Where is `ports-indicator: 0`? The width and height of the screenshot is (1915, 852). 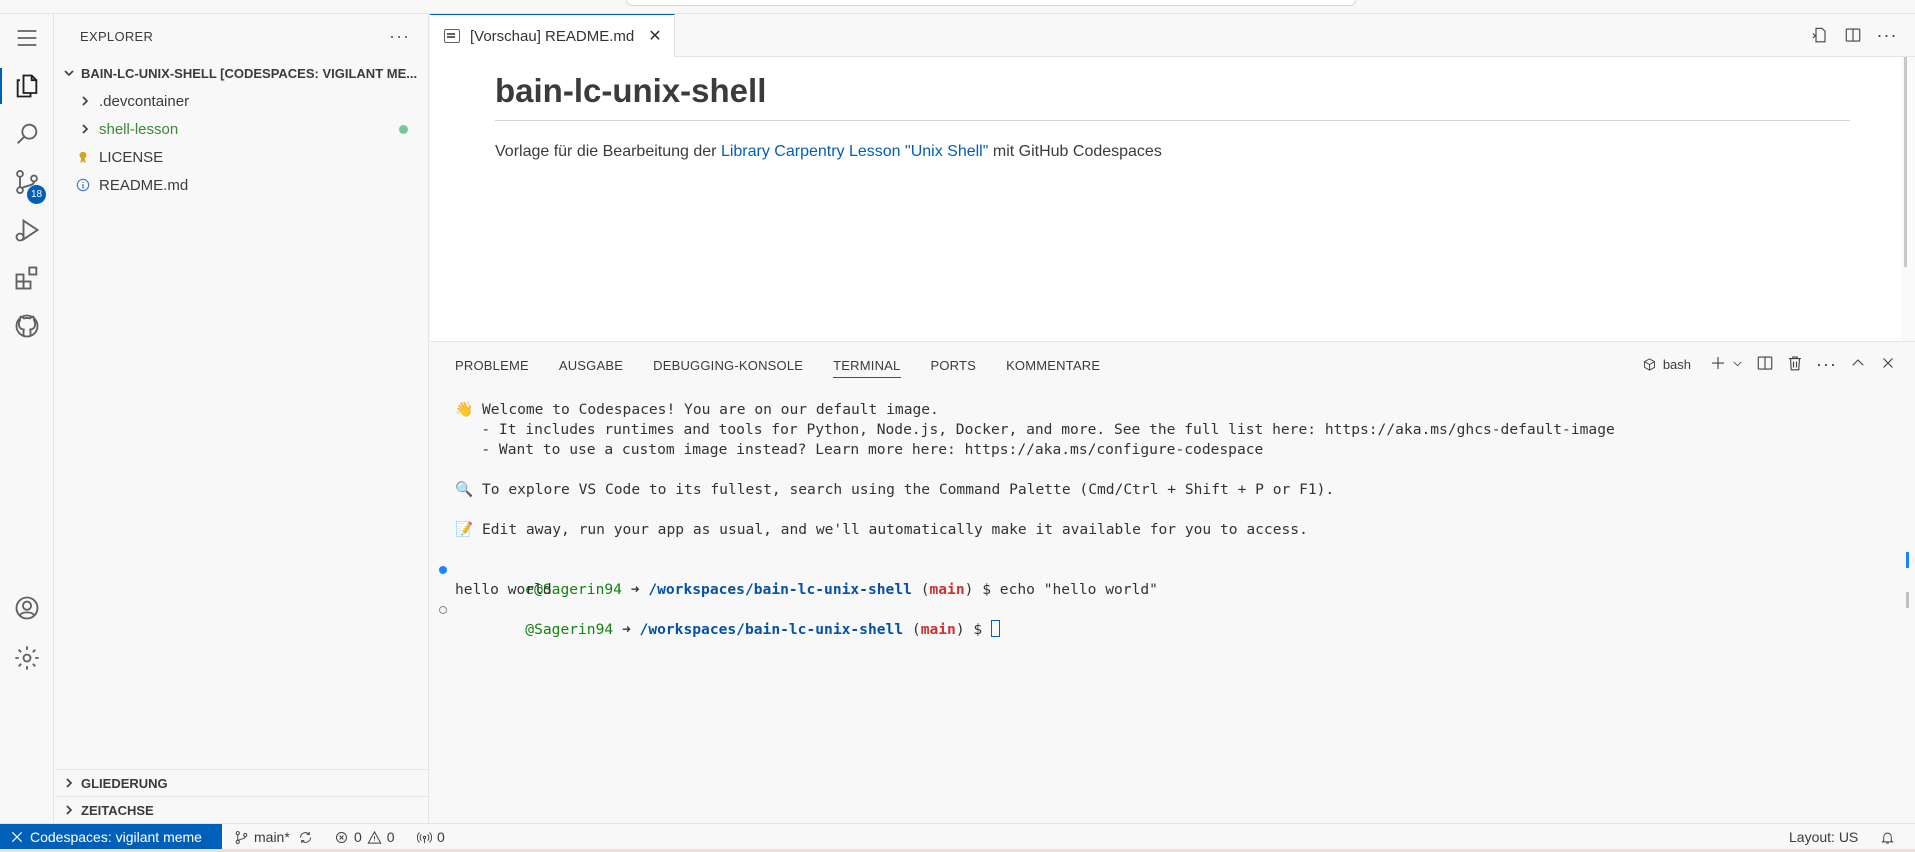
ports-indicator: 0 is located at coordinates (431, 837).